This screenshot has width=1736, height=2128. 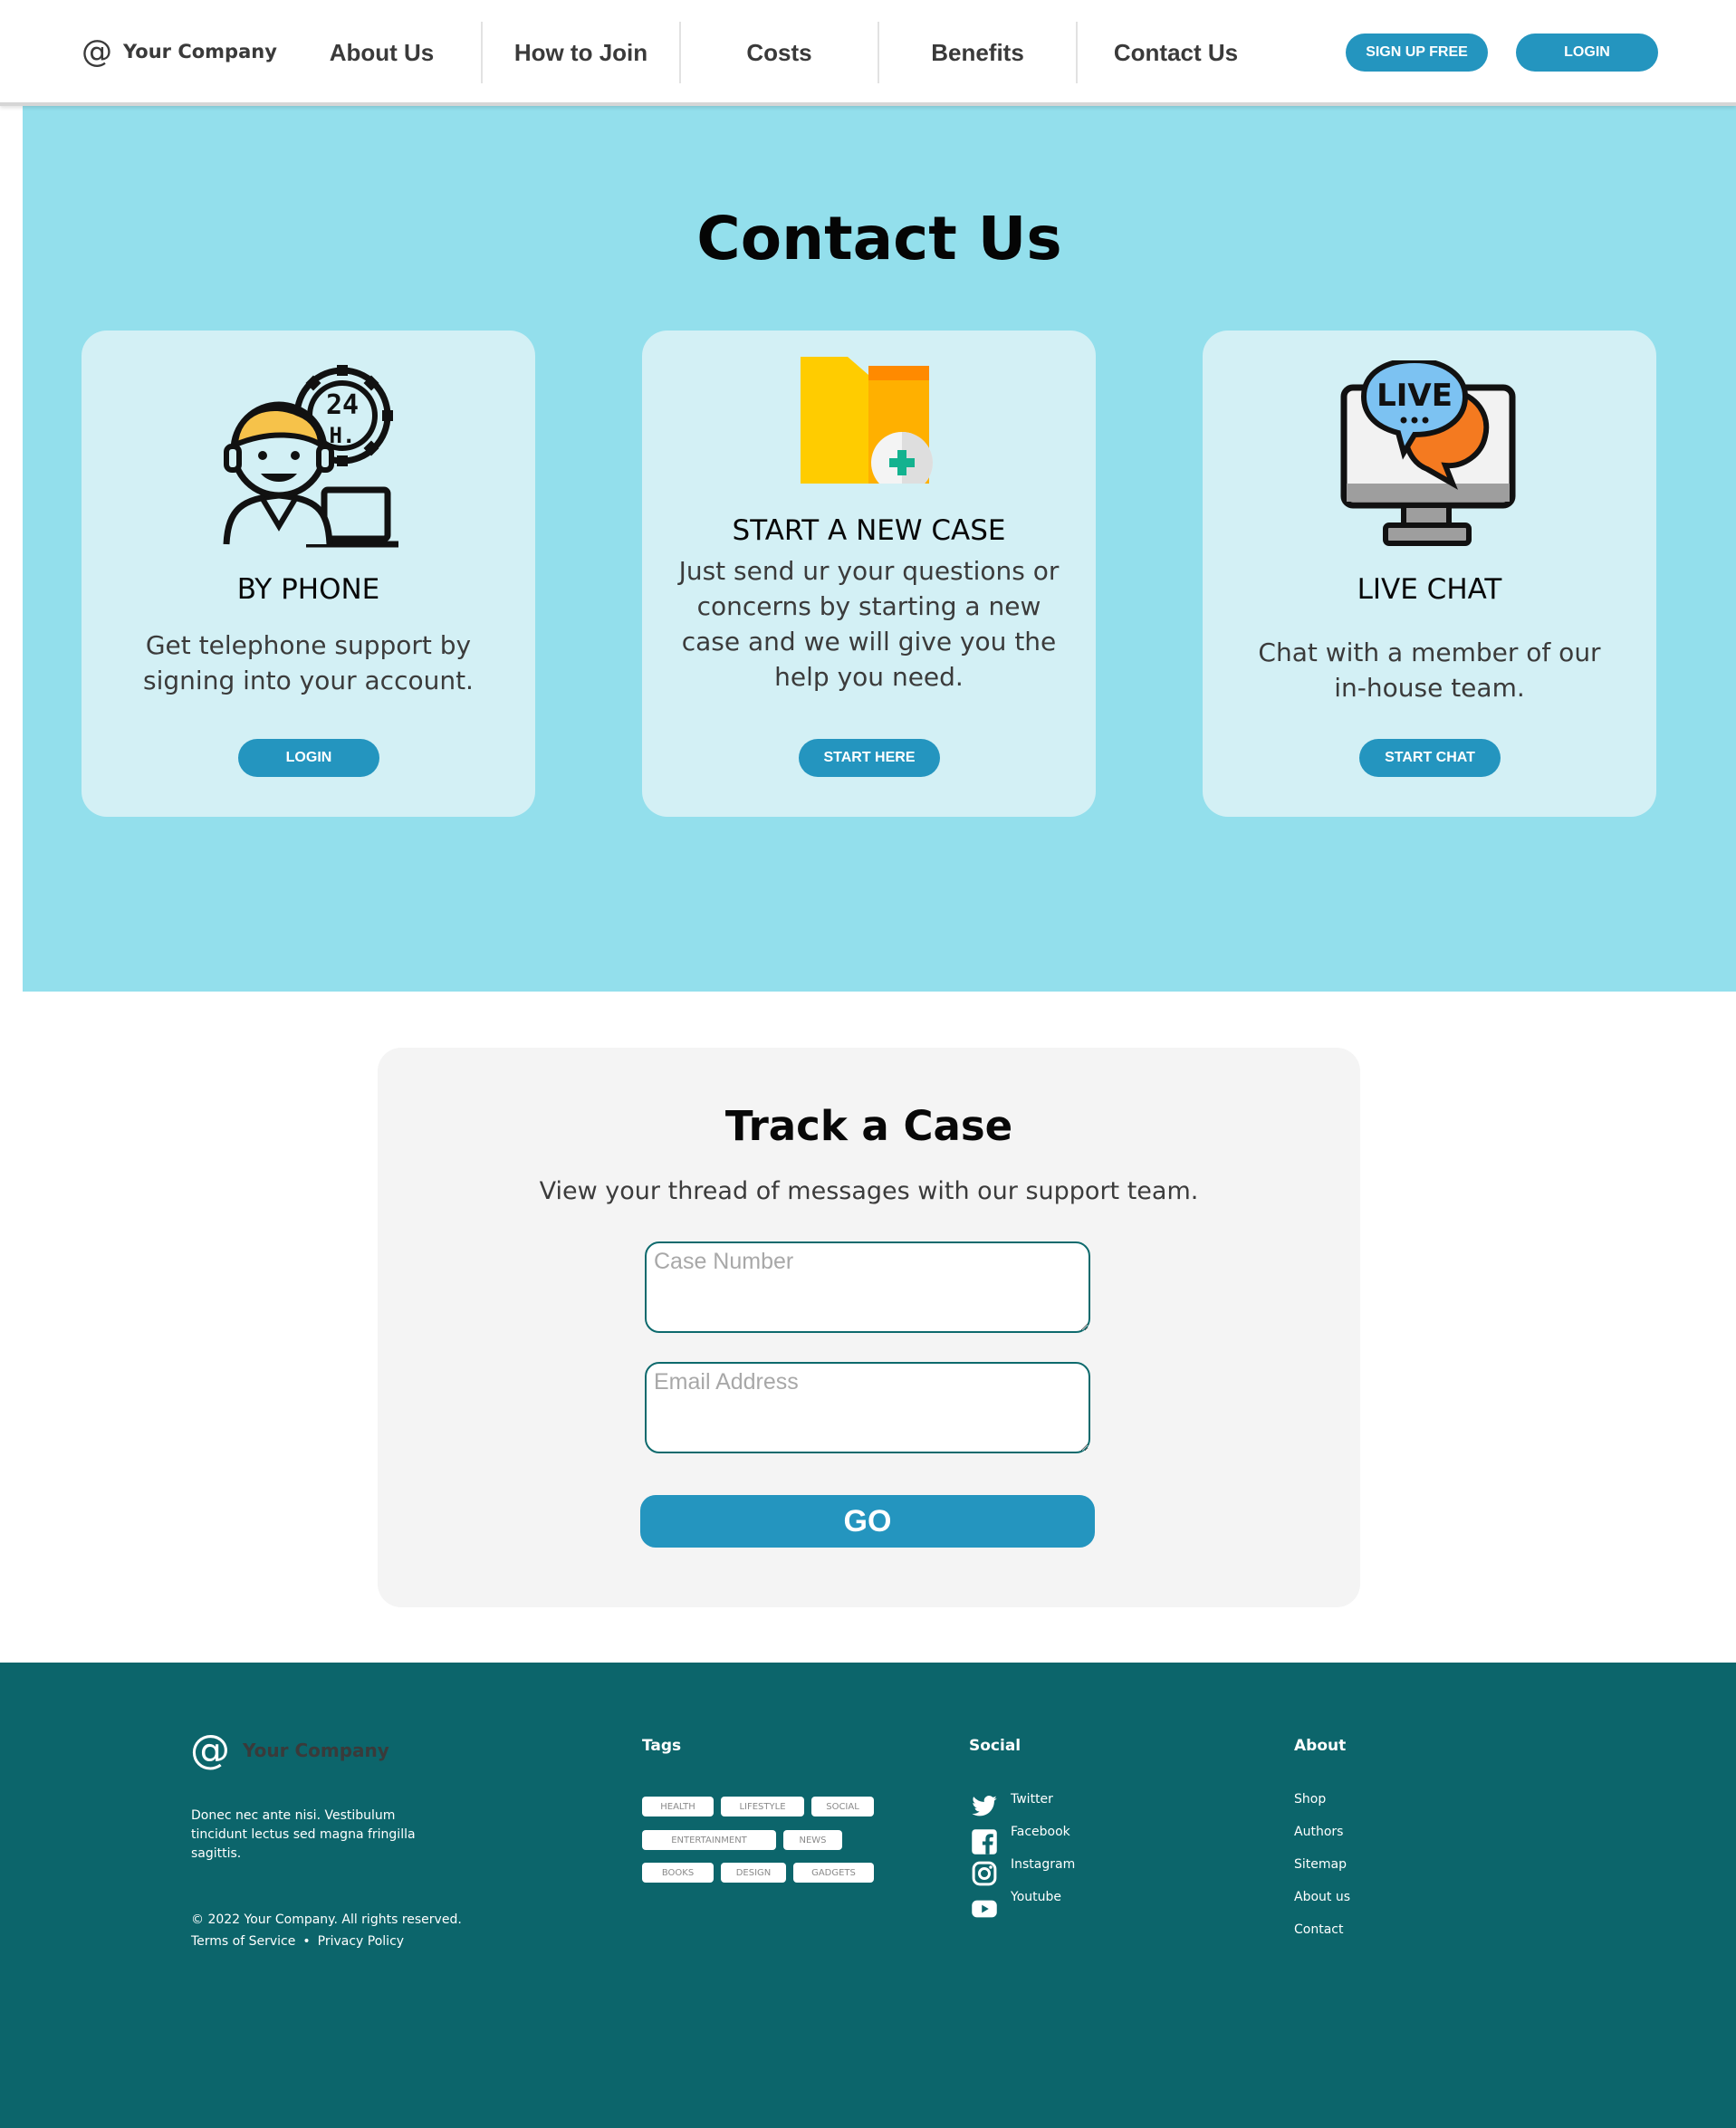 I want to click on footer-brand: @ Your Company, so click(x=289, y=1751).